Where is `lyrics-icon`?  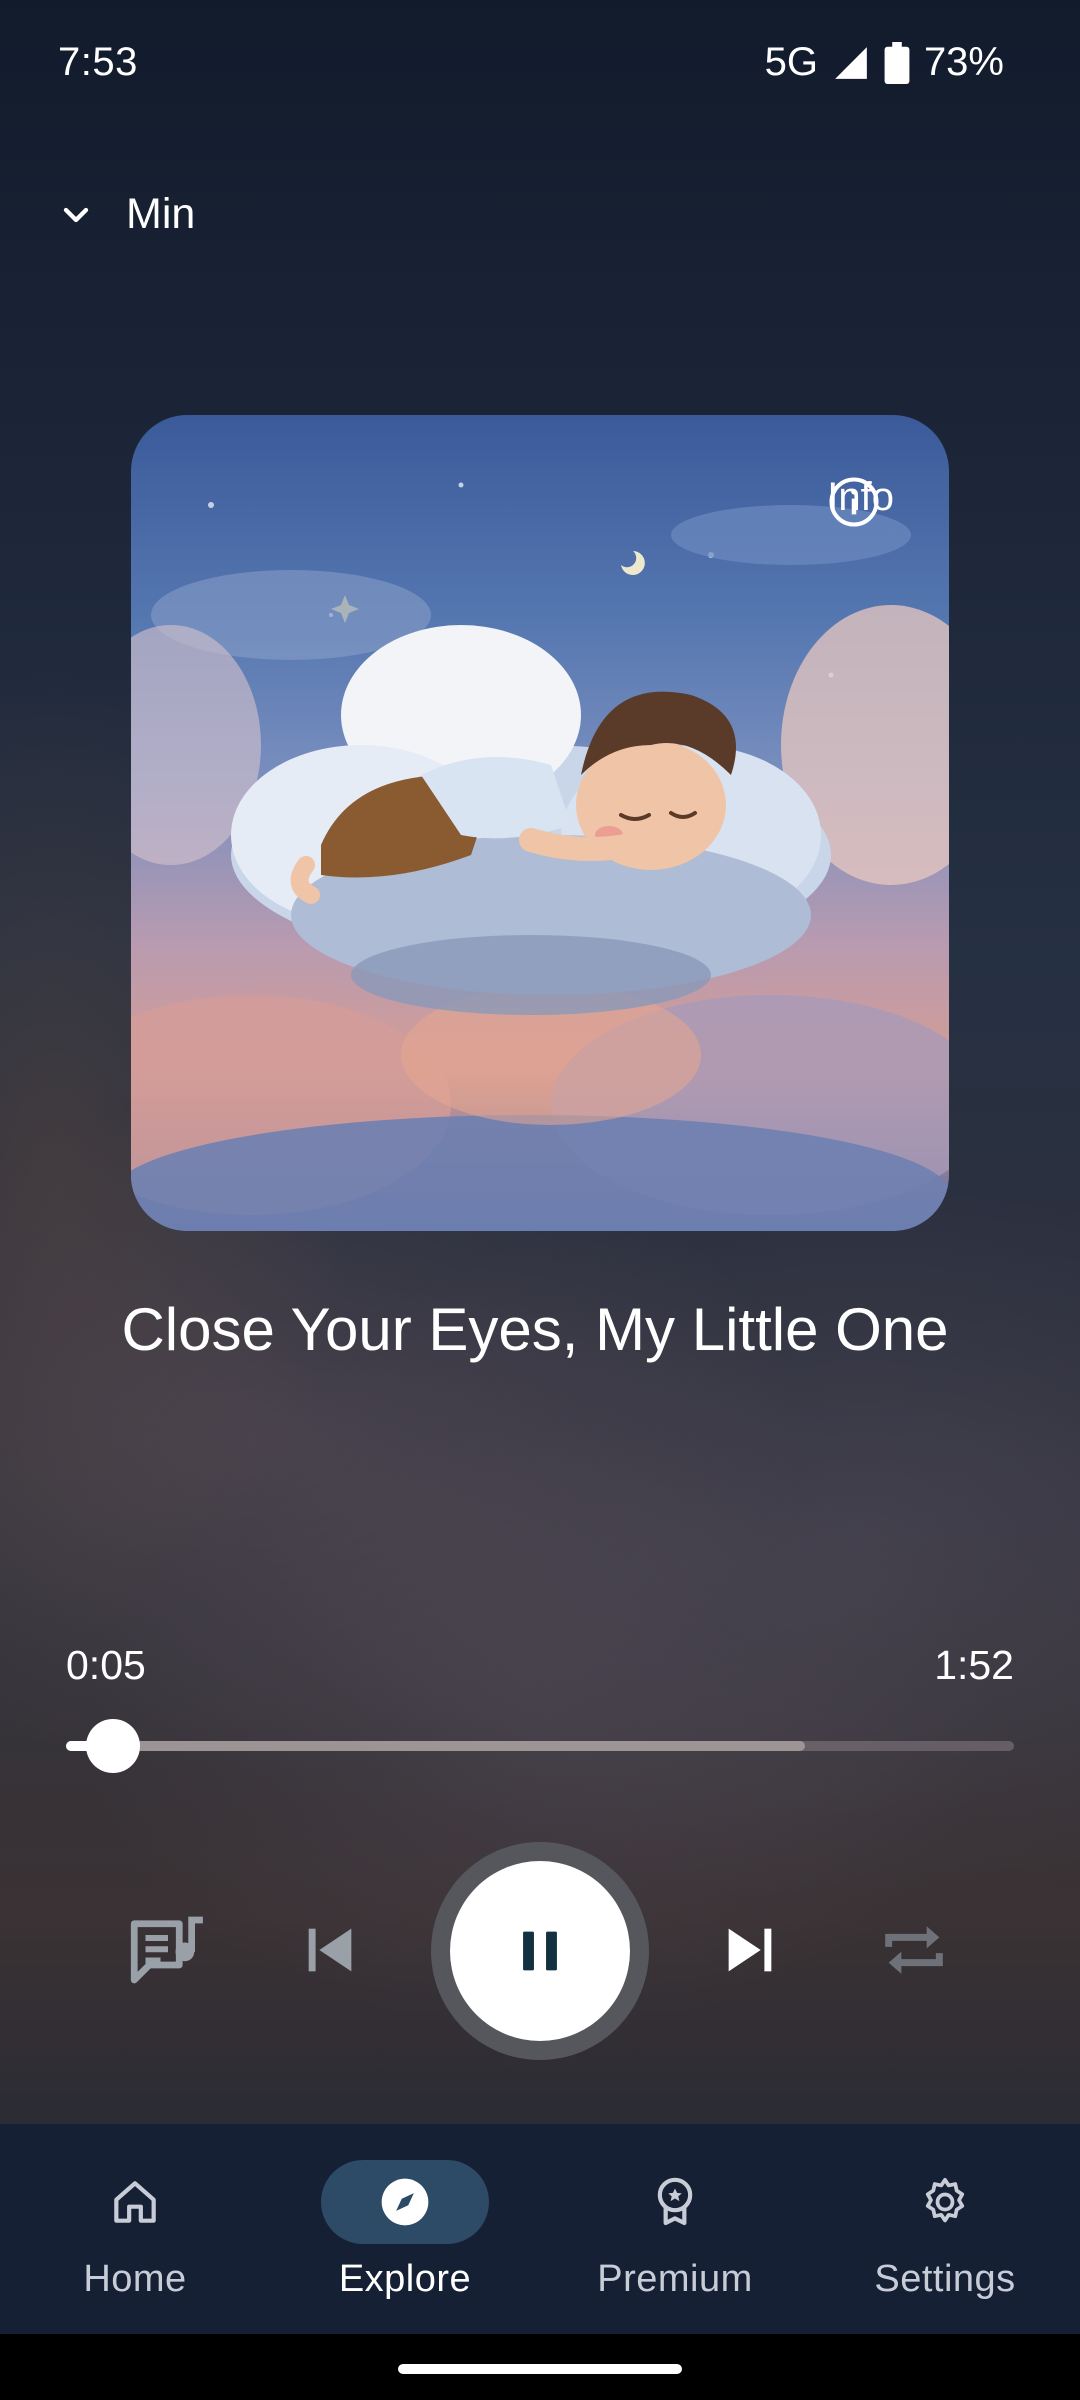 lyrics-icon is located at coordinates (166, 1950).